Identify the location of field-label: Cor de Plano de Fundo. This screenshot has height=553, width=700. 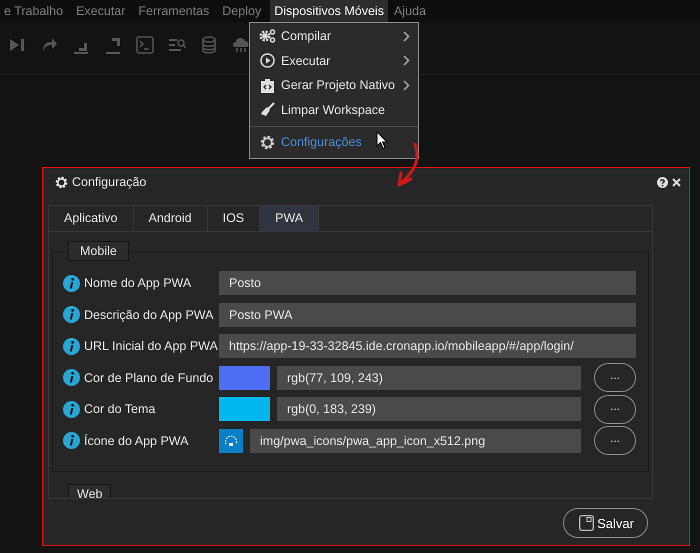
(149, 377).